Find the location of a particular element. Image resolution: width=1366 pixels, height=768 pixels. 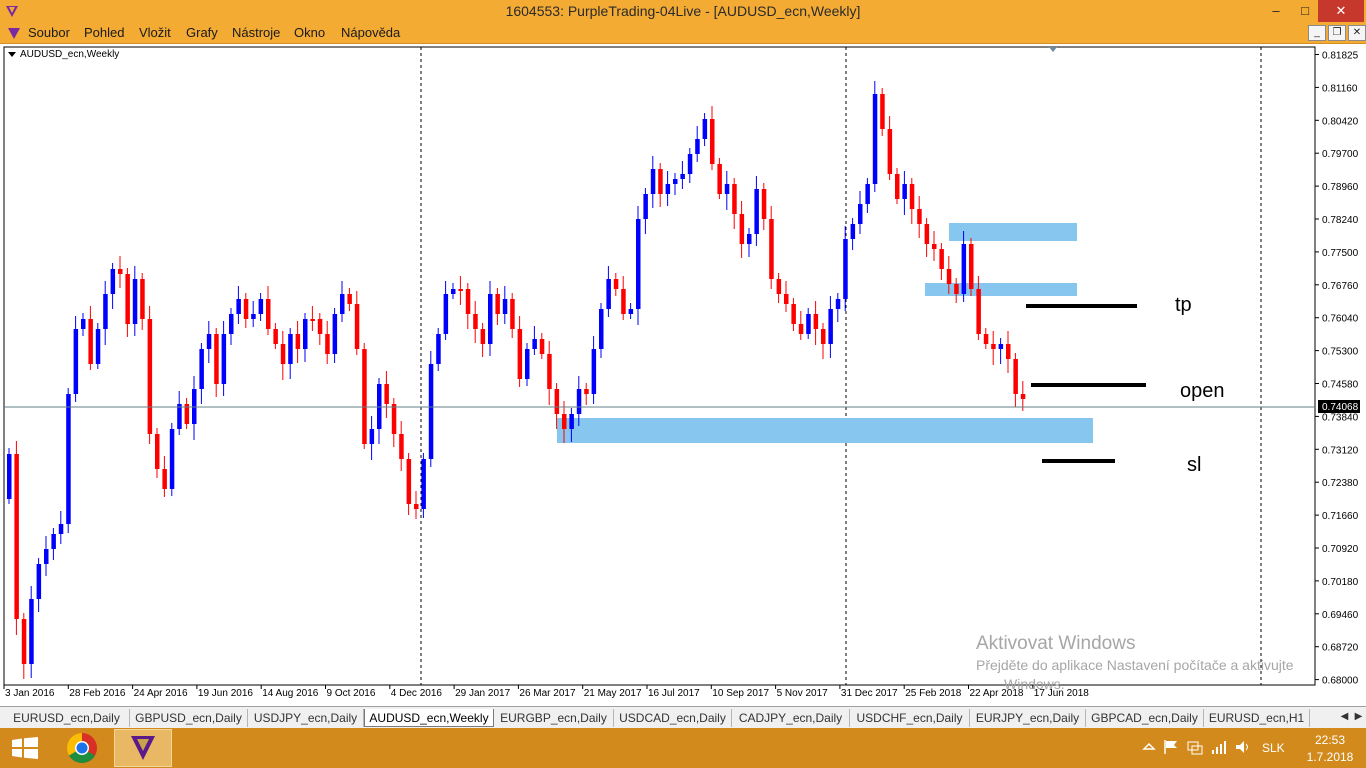

tab-usdcad-daily: USDCAD_ecn,Daily is located at coordinates (673, 718).